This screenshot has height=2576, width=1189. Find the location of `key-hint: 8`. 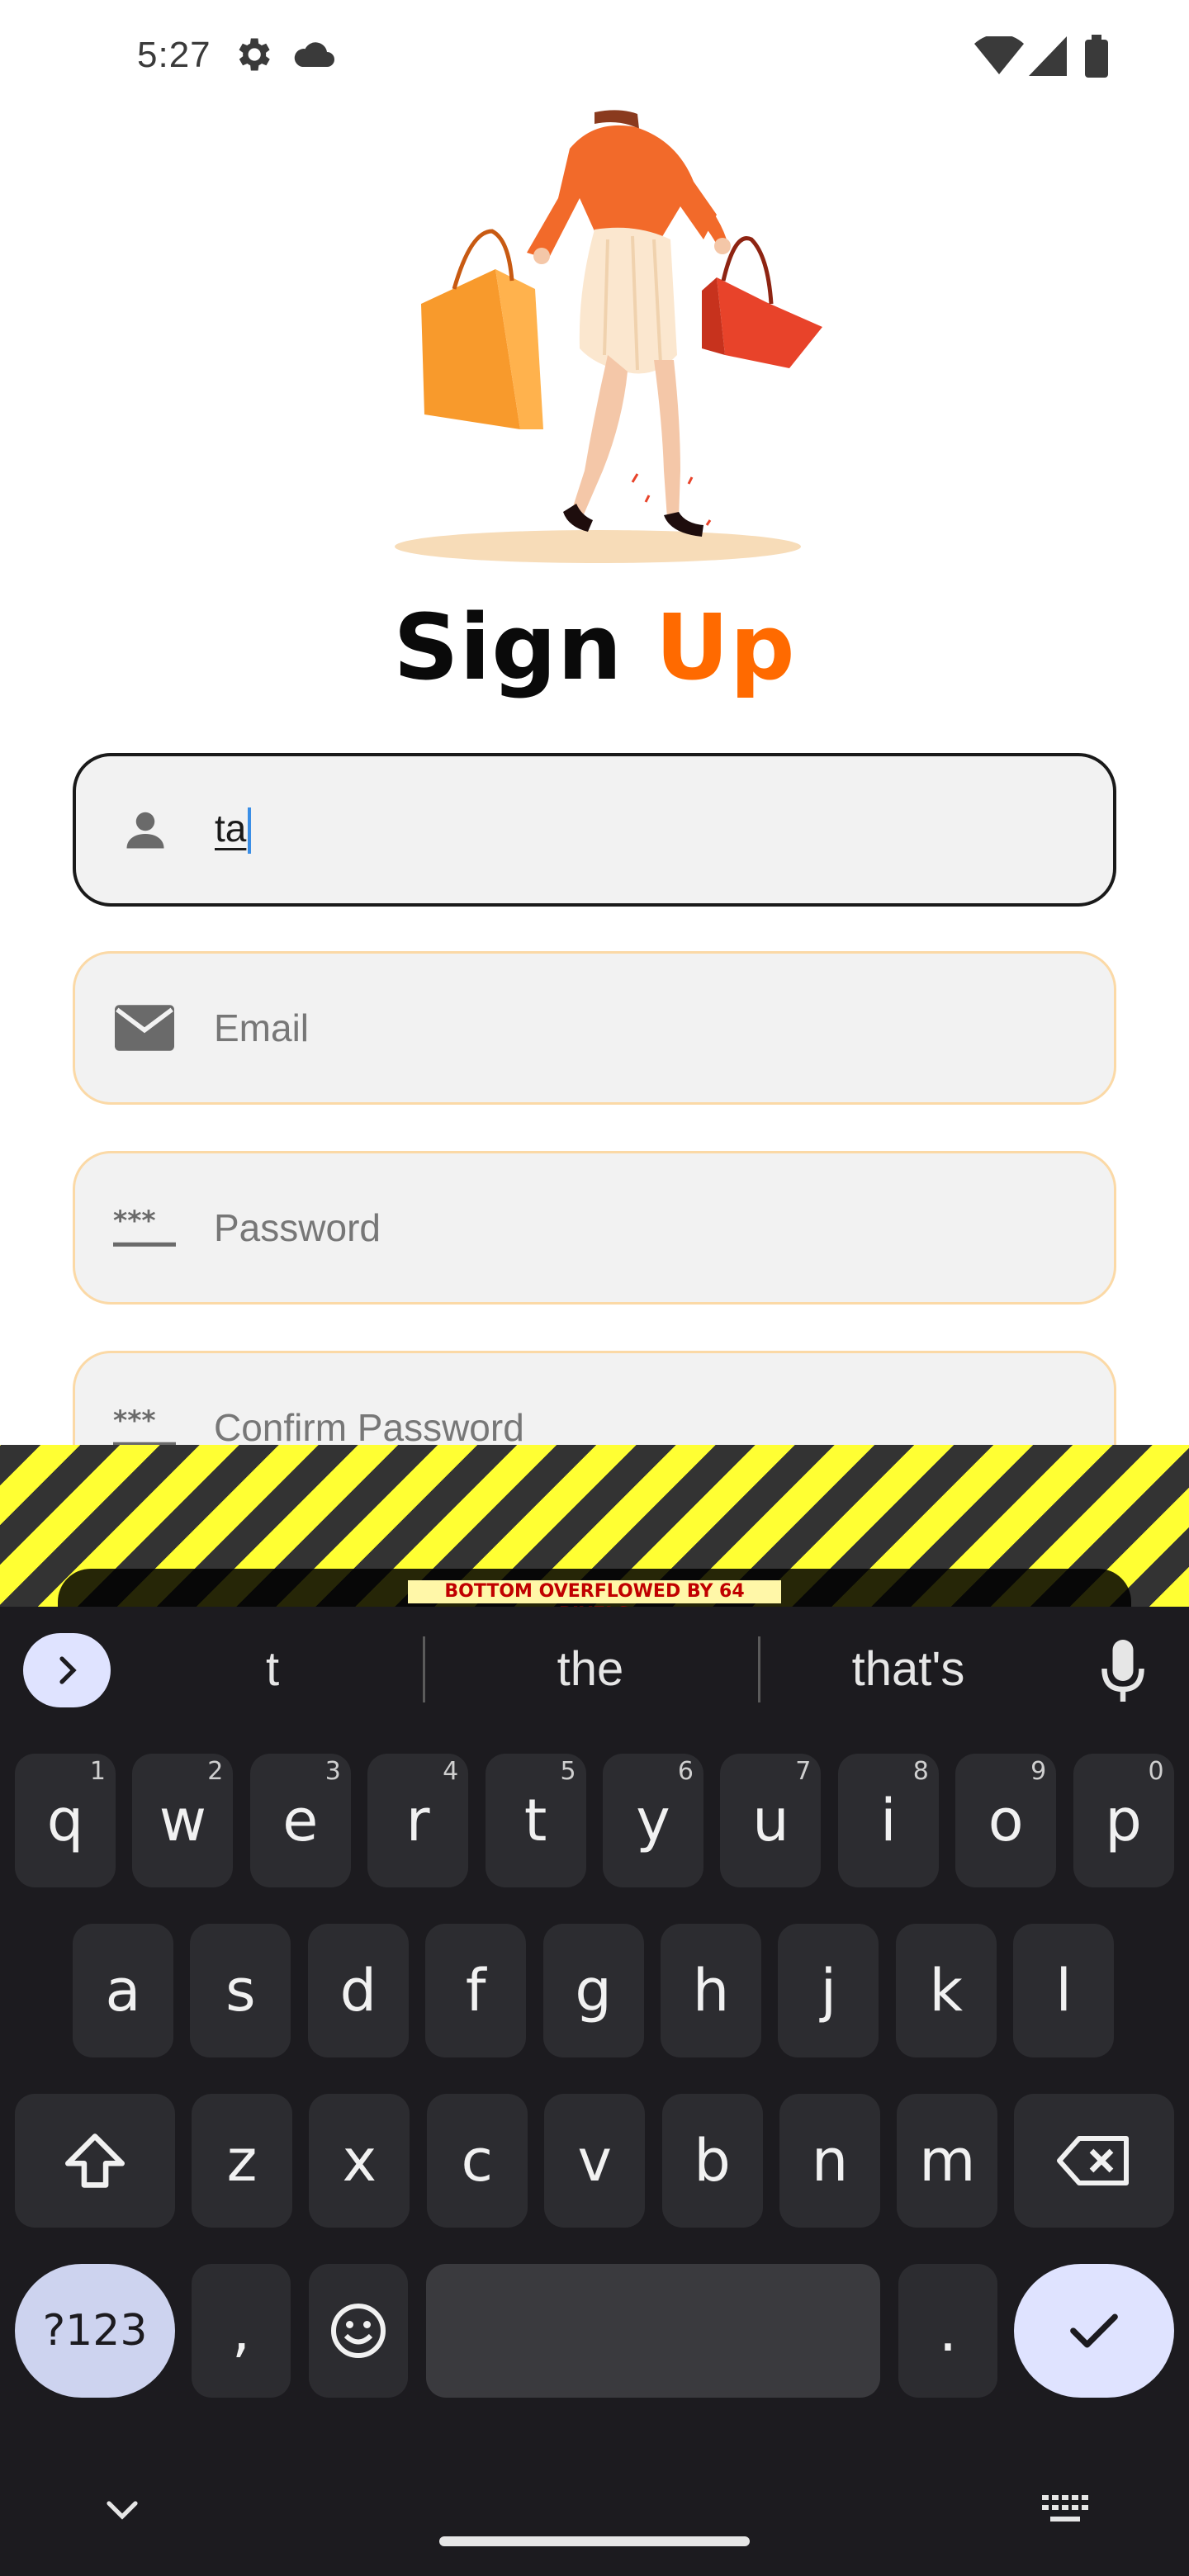

key-hint: 8 is located at coordinates (920, 1771).